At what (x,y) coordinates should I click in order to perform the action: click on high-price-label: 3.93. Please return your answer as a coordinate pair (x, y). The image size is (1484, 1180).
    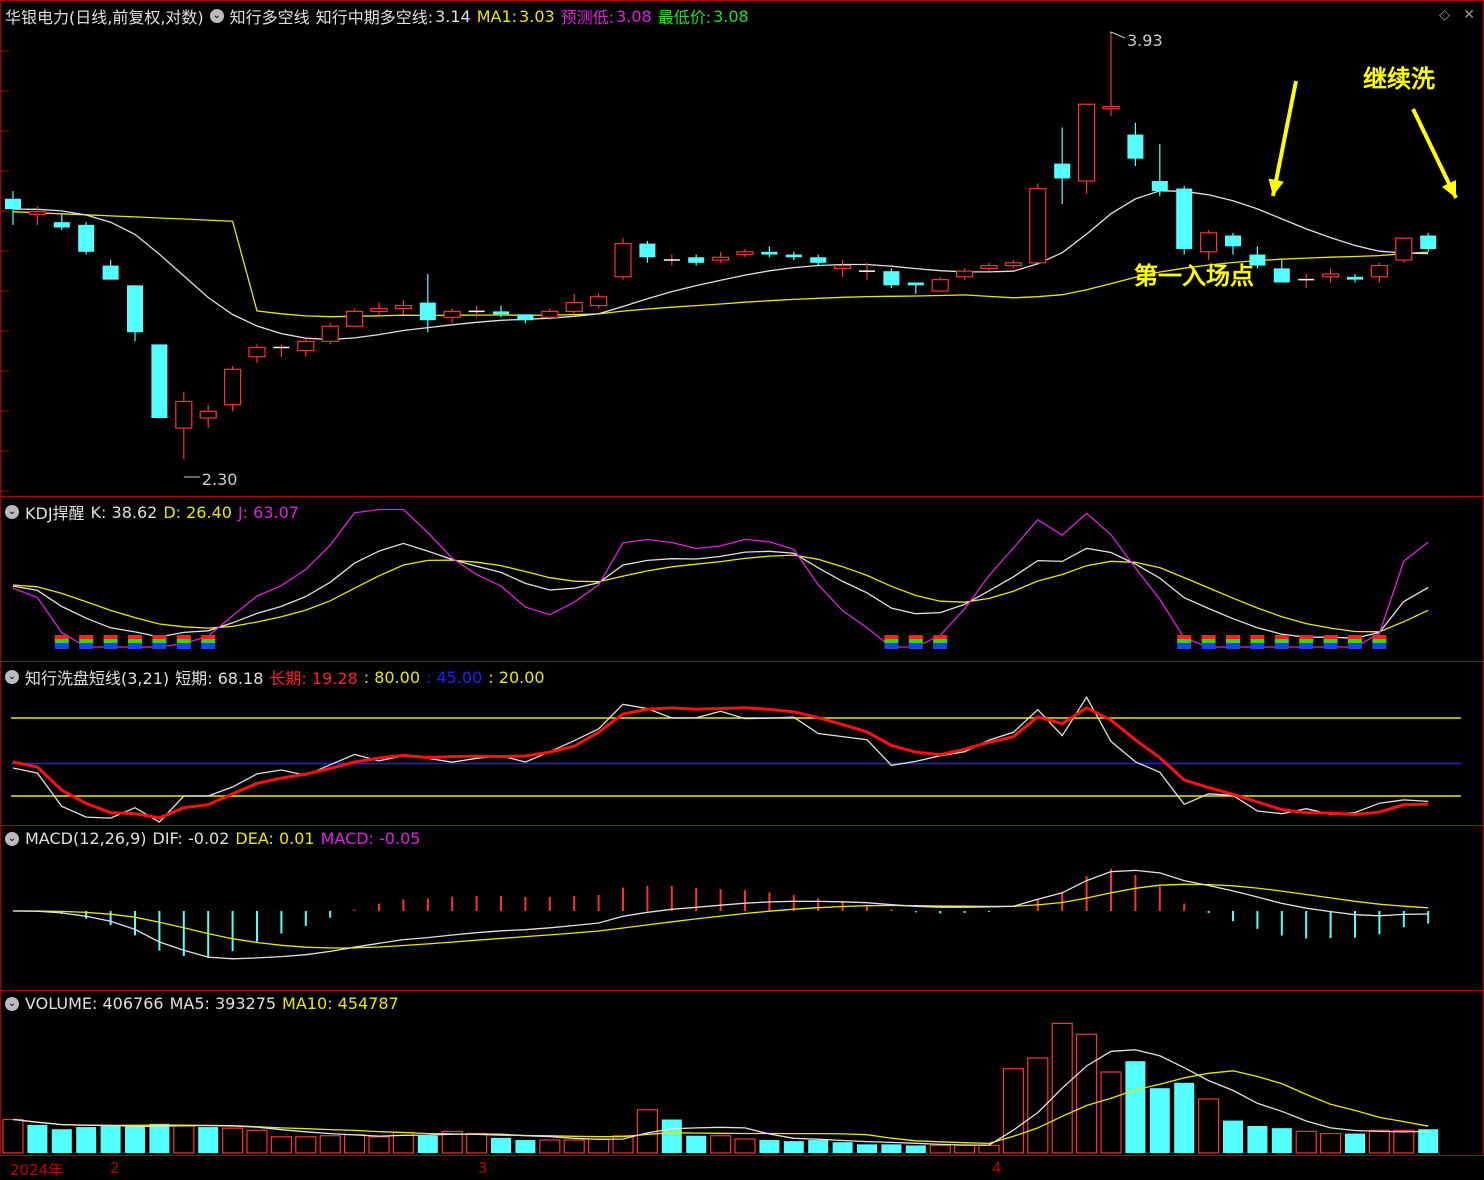
    Looking at the image, I should click on (1145, 40).